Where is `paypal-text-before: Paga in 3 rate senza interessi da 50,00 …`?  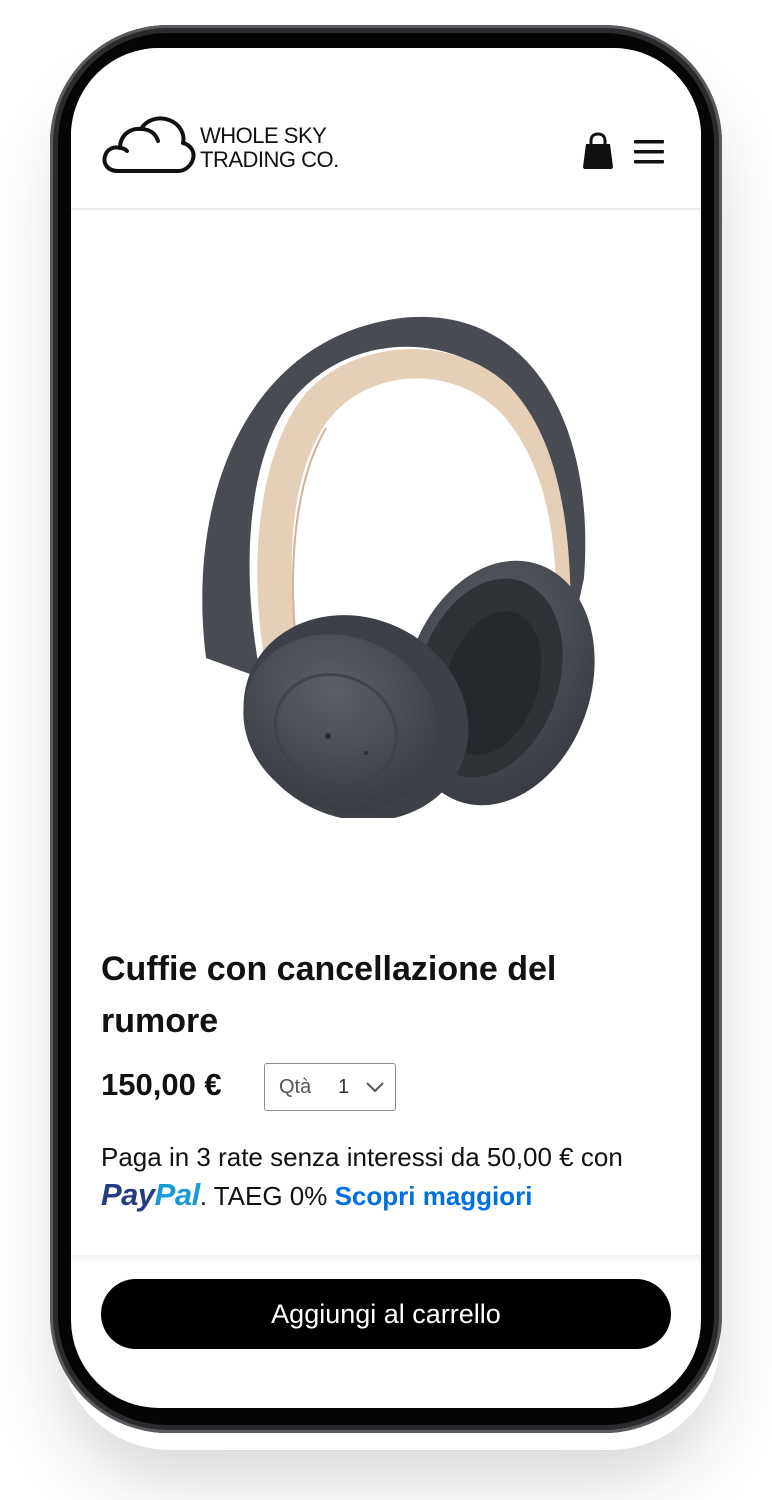 paypal-text-before: Paga in 3 rate senza interessi da 50,00 … is located at coordinates (362, 1157).